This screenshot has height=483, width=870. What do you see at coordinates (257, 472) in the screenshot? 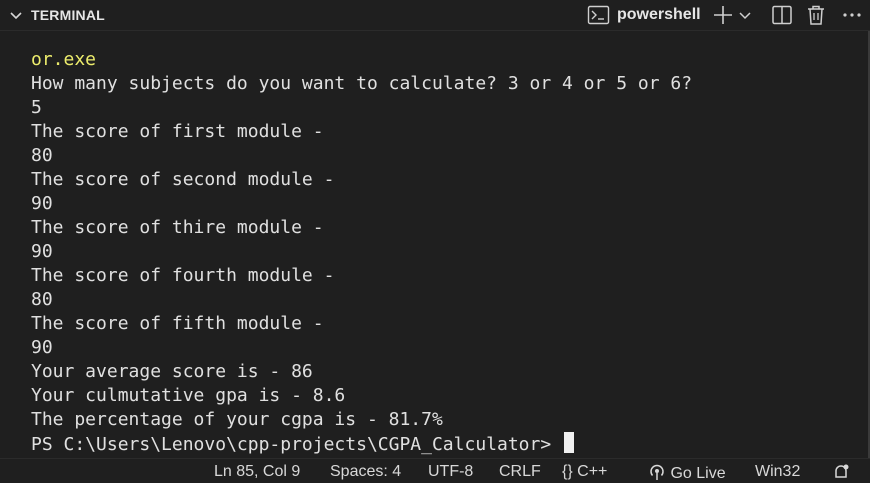
I see `status-cursor-position: Ln 85, Col 9` at bounding box center [257, 472].